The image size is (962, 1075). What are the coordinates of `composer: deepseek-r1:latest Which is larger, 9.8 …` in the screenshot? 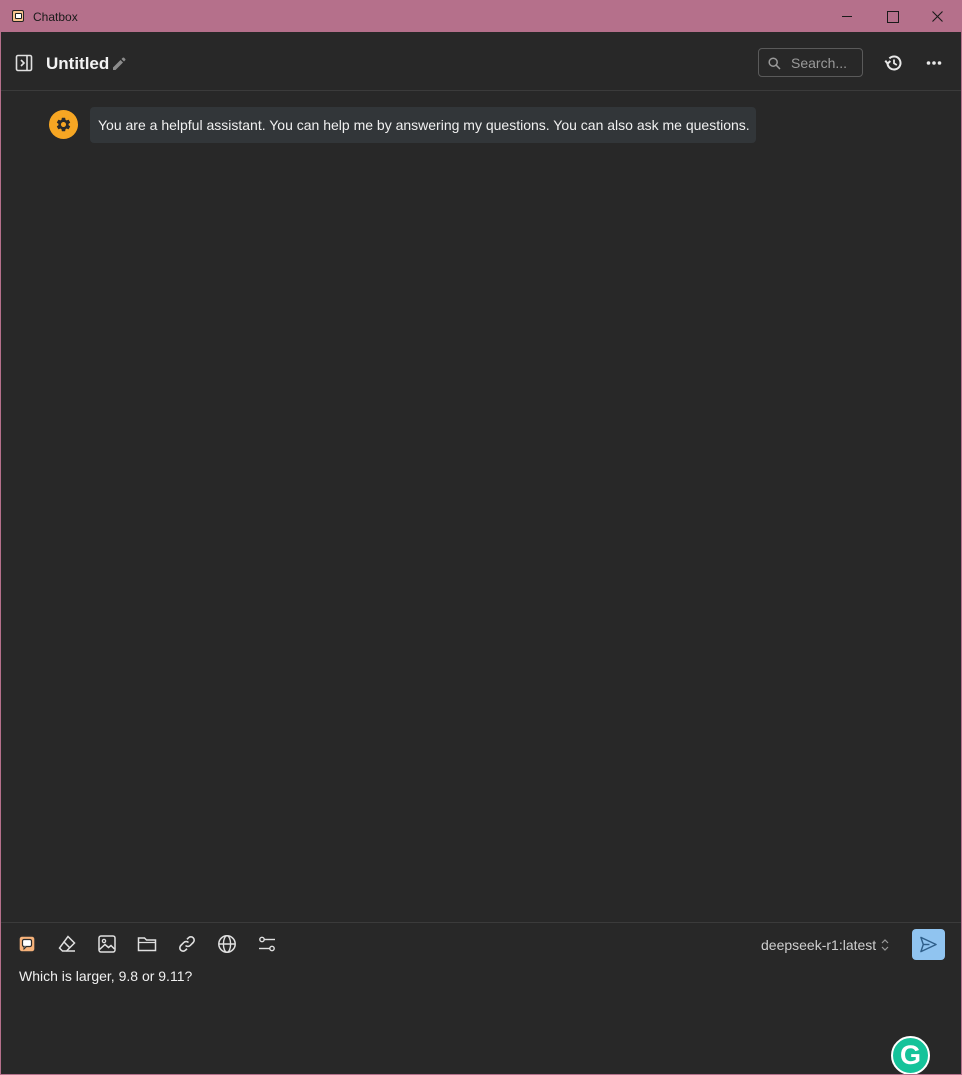 It's located at (481, 998).